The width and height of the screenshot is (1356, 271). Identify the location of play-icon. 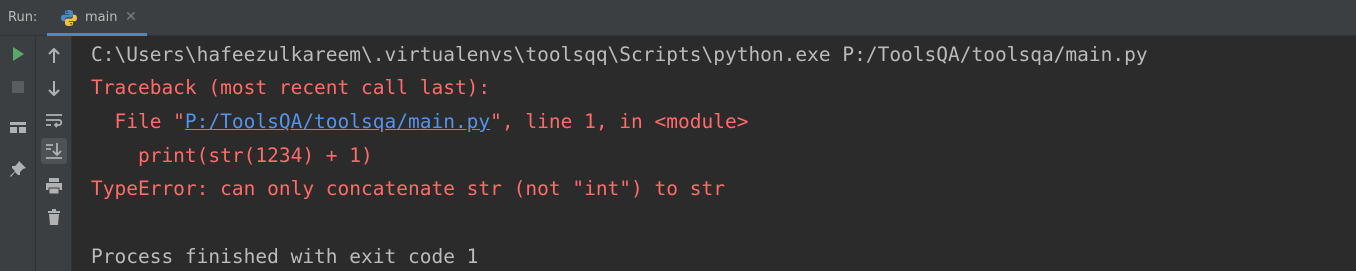
(18, 54).